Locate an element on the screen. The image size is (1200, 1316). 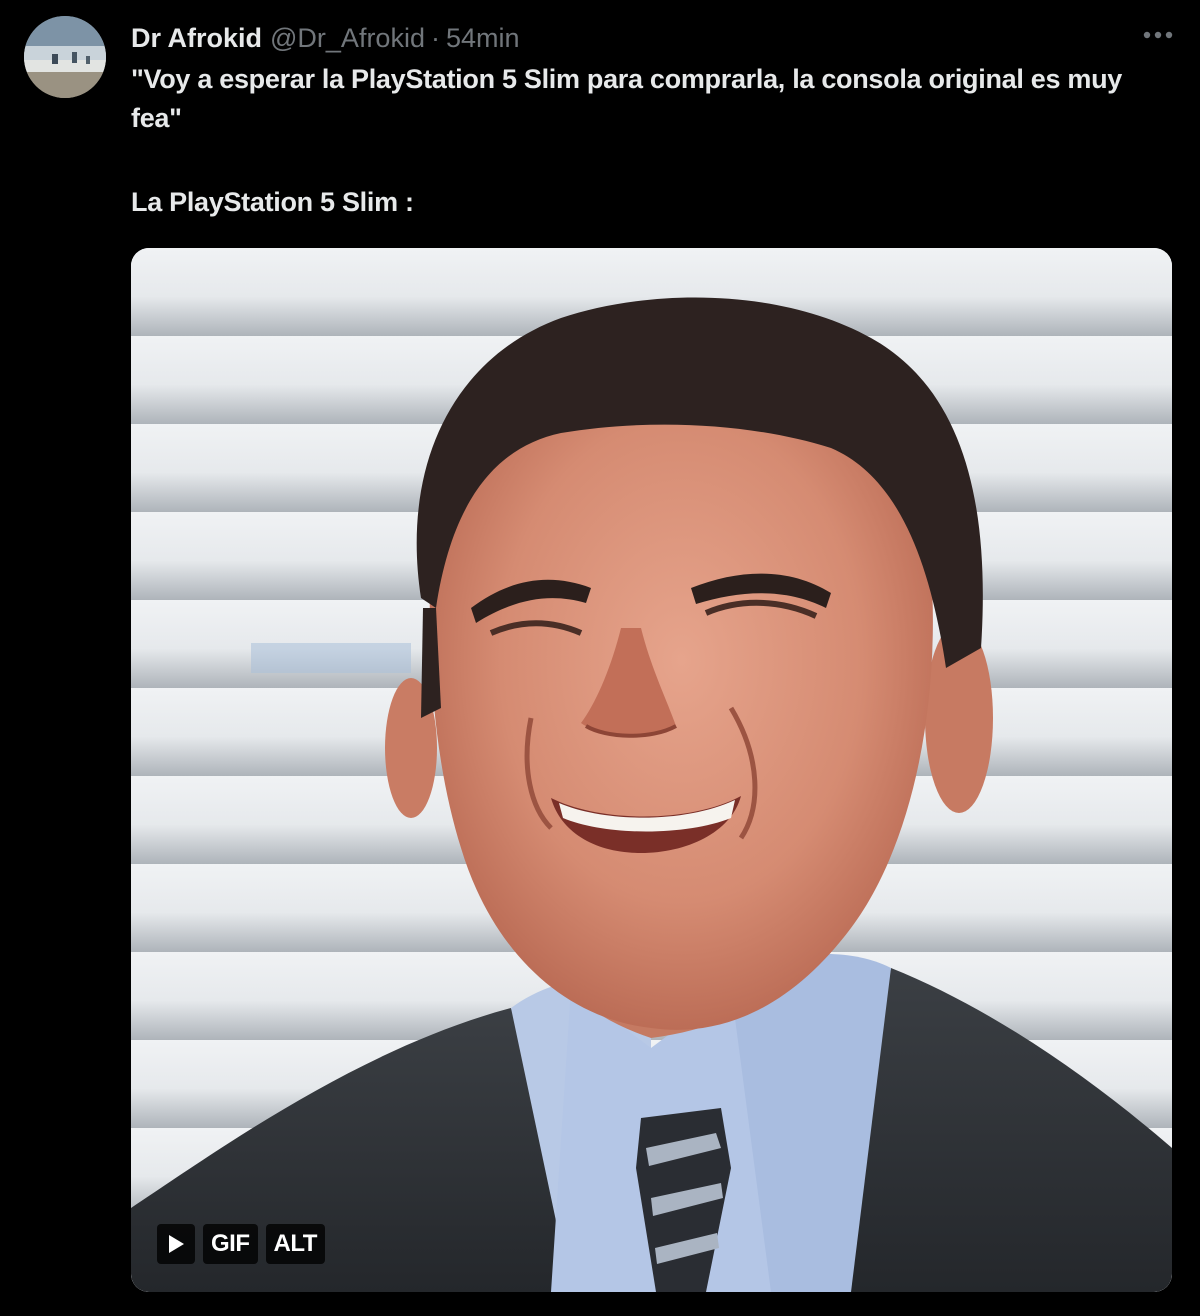
play-button is located at coordinates (176, 1244).